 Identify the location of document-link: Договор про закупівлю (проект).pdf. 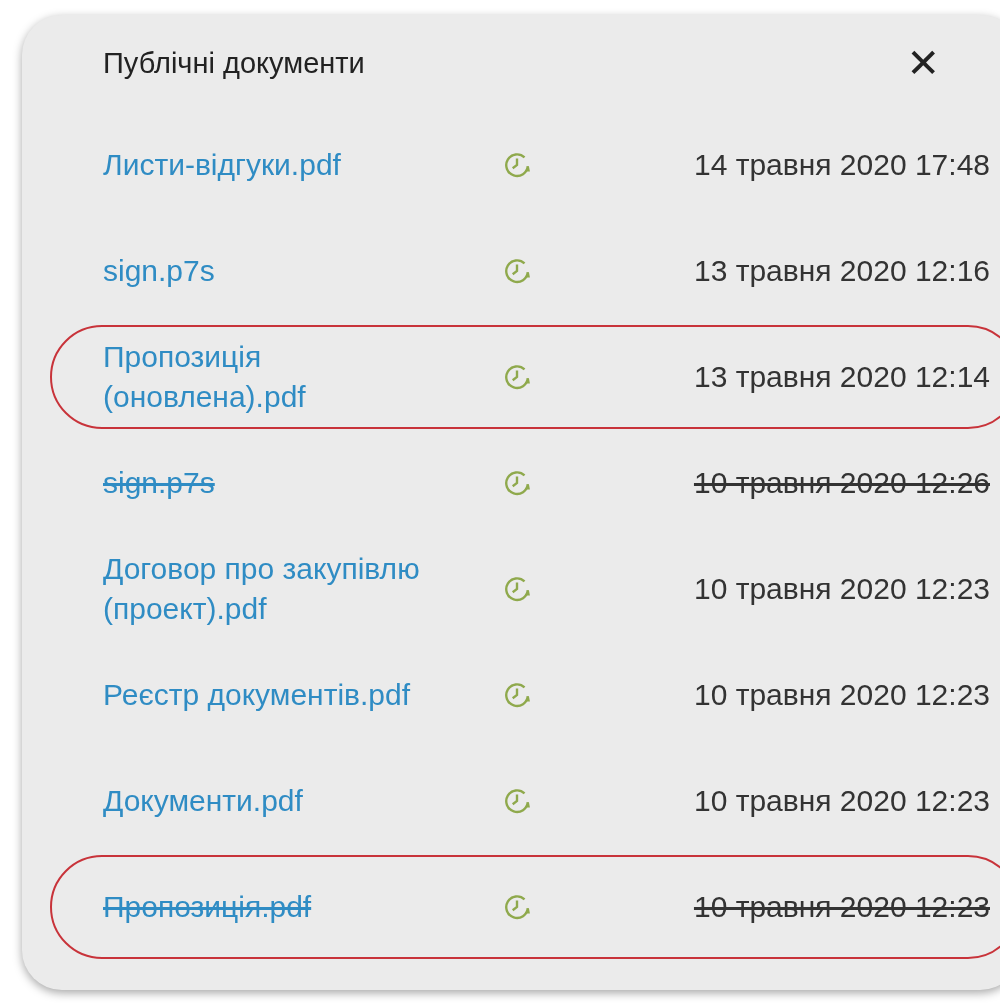
(275, 589).